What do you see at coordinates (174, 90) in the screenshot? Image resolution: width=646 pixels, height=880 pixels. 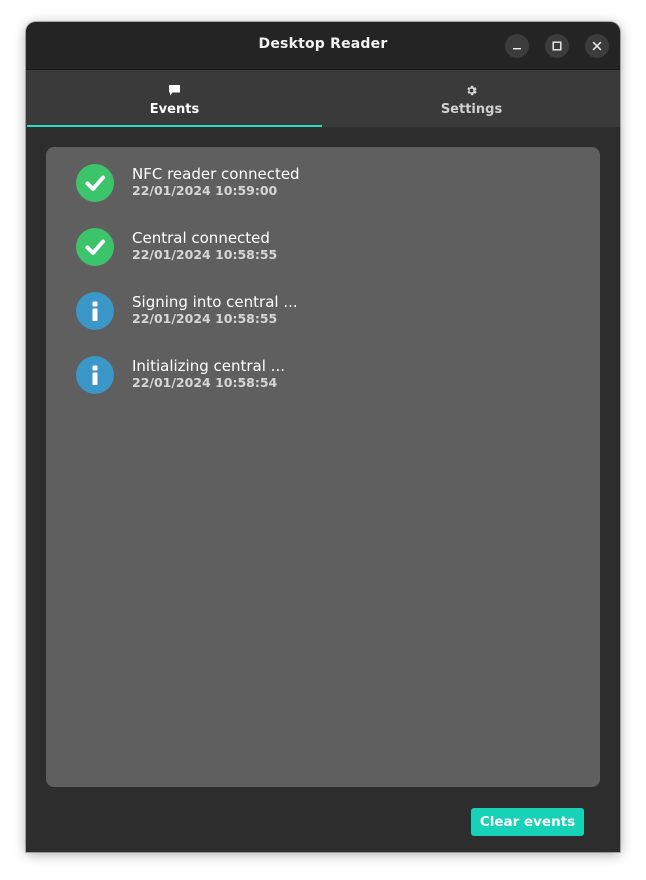 I see `chat-bubble-icon` at bounding box center [174, 90].